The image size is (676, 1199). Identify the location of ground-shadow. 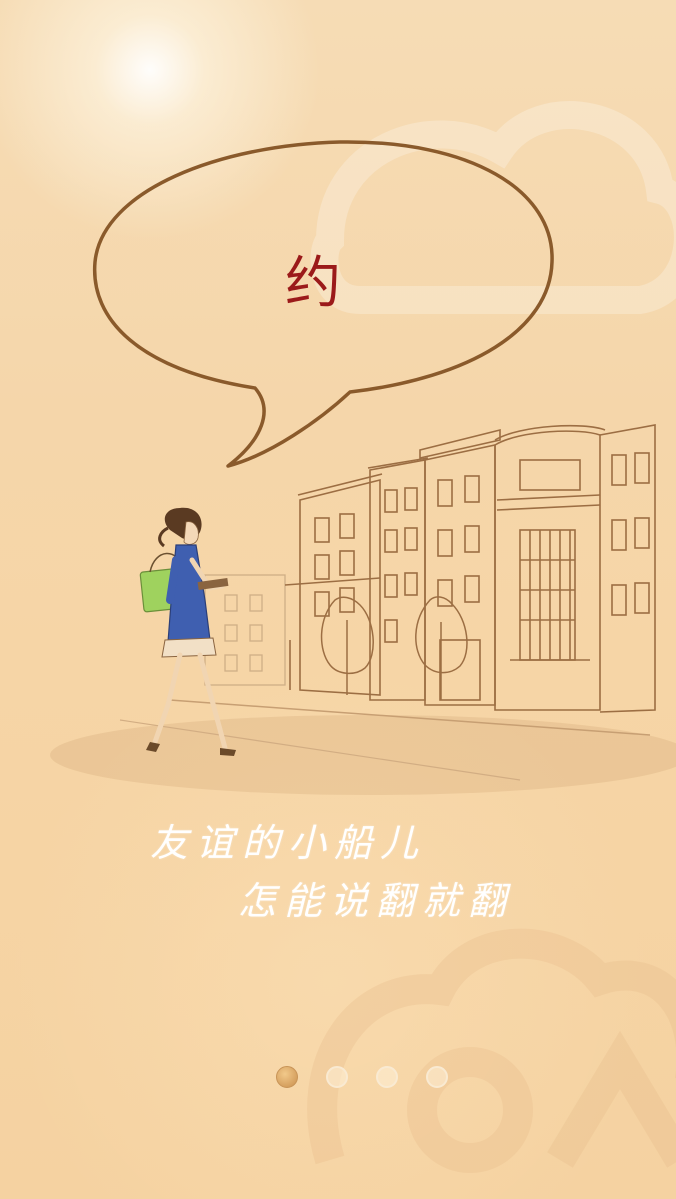
(363, 755).